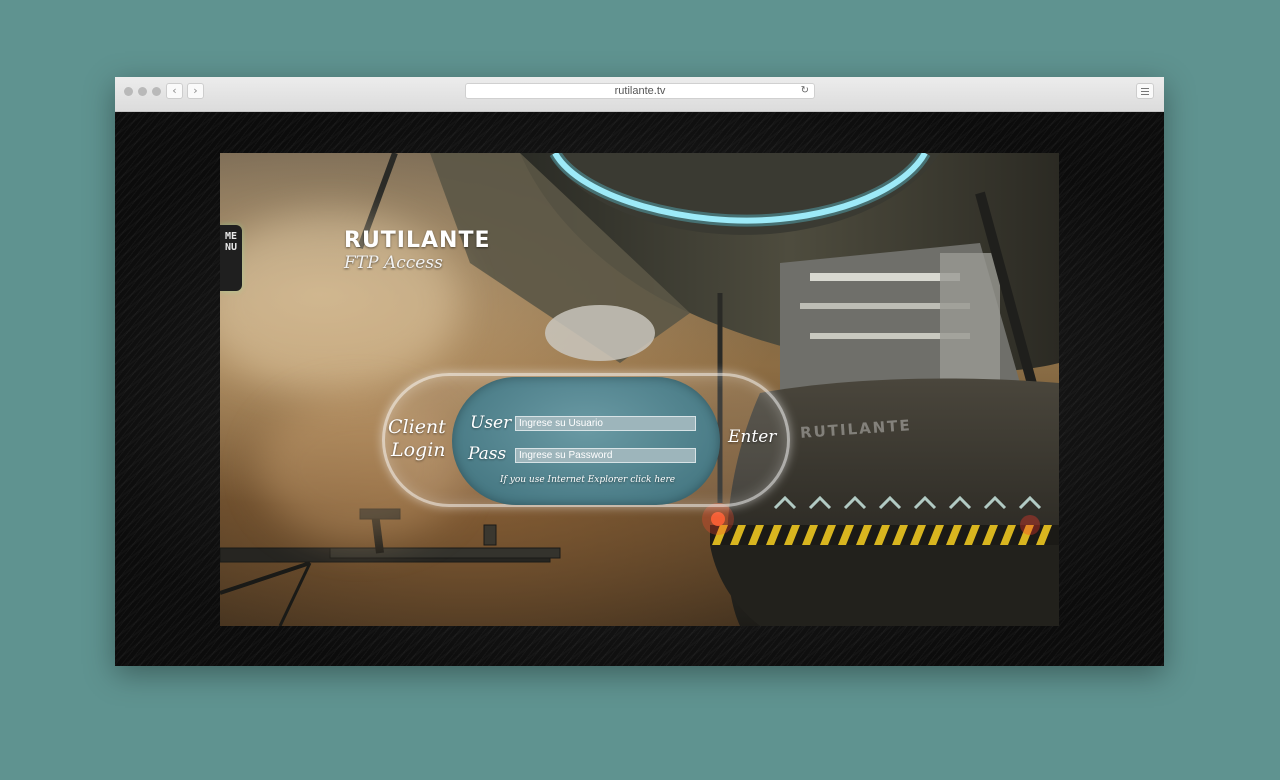  I want to click on side-menu-tab: MENU, so click(231, 258).